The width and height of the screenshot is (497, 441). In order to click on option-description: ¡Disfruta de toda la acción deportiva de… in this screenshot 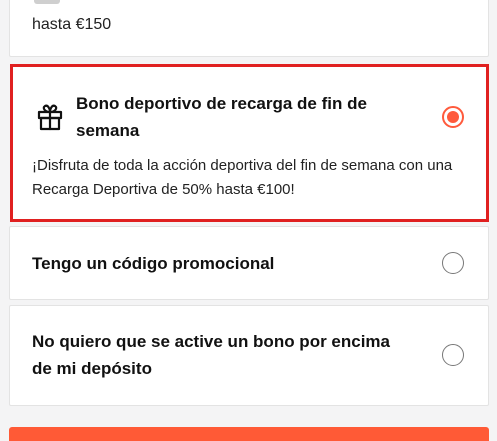, I will do `click(242, 177)`.